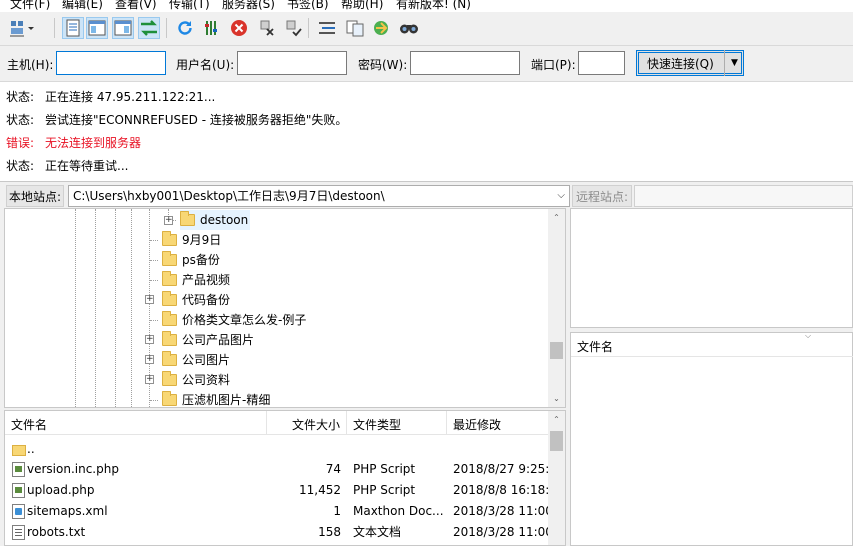 Image resolution: width=853 pixels, height=546 pixels. Describe the element at coordinates (211, 28) in the screenshot. I see `process-queue-icon` at that location.